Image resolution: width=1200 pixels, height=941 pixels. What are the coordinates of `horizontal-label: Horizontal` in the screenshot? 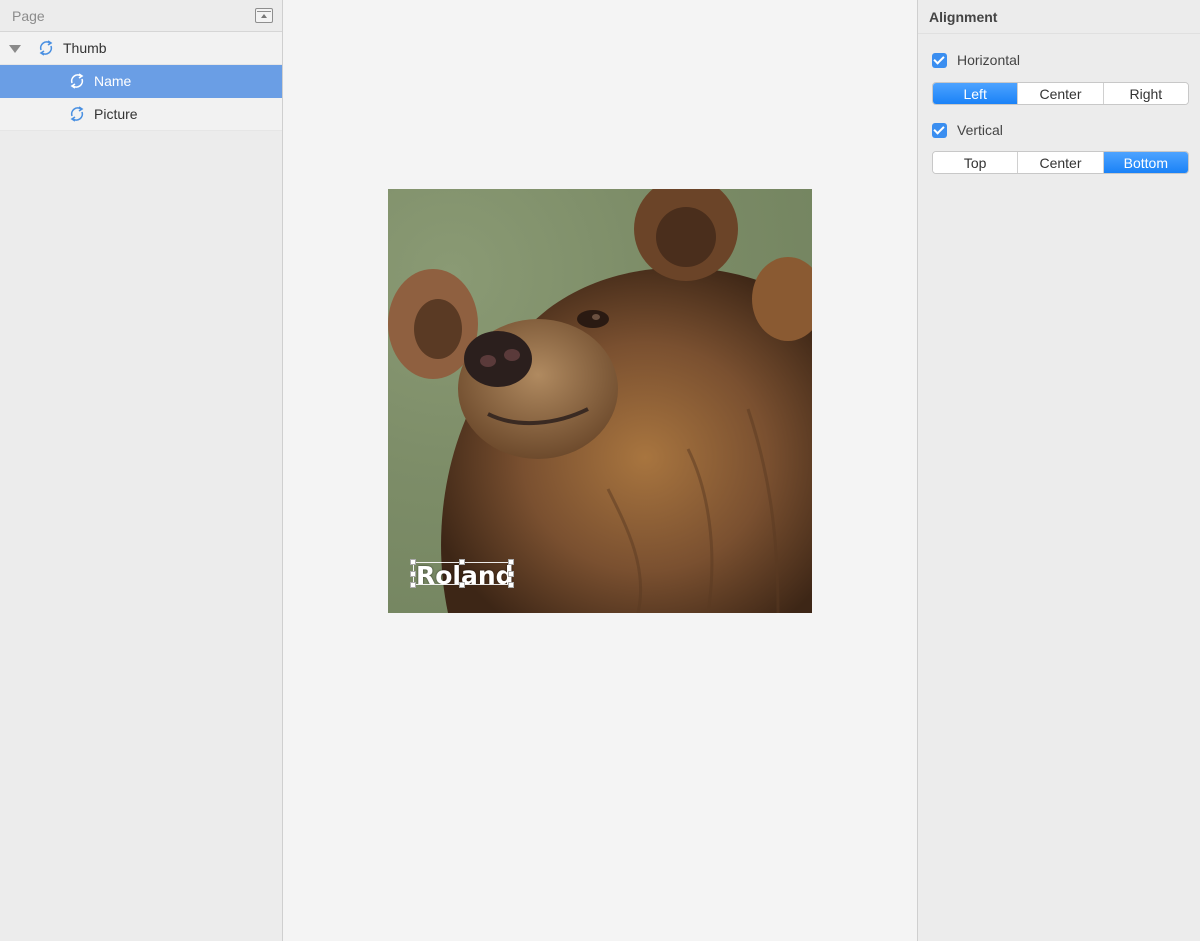 It's located at (989, 60).